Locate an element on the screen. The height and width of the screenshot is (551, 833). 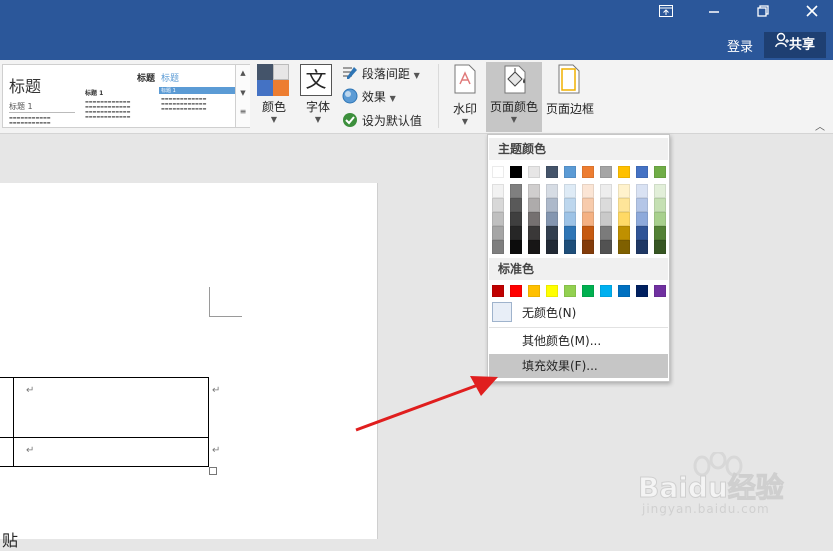
ribbon-display-options-icon is located at coordinates (666, 13).